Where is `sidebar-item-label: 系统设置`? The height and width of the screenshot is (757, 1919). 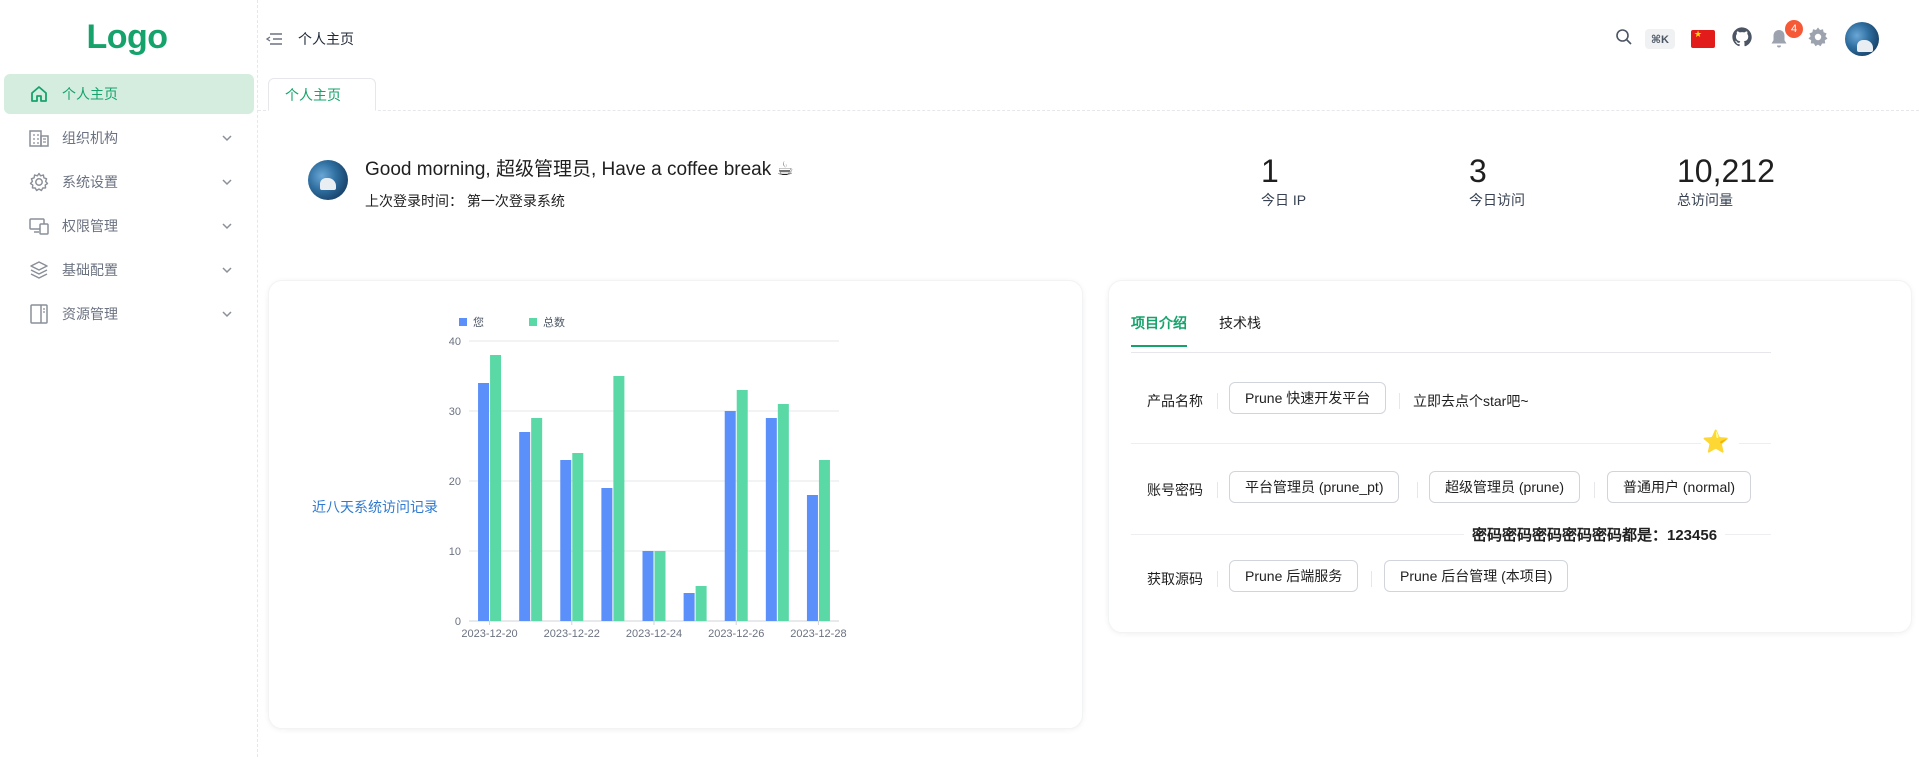
sidebar-item-label: 系统设置 is located at coordinates (90, 182).